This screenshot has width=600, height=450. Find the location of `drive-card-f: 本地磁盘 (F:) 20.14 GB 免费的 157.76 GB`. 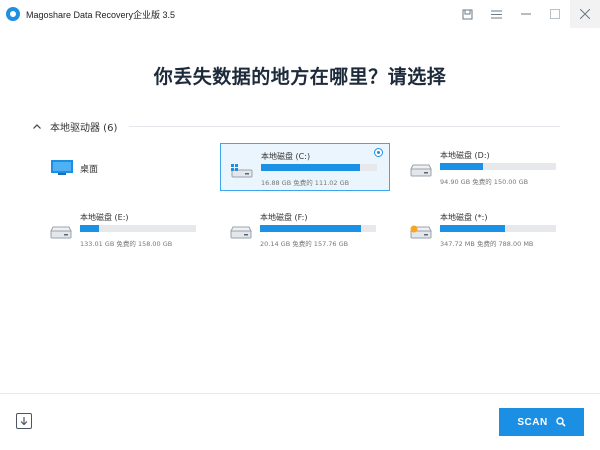

drive-card-f: 本地磁盘 (F:) 20.14 GB 免费的 157.76 GB is located at coordinates (305, 229).